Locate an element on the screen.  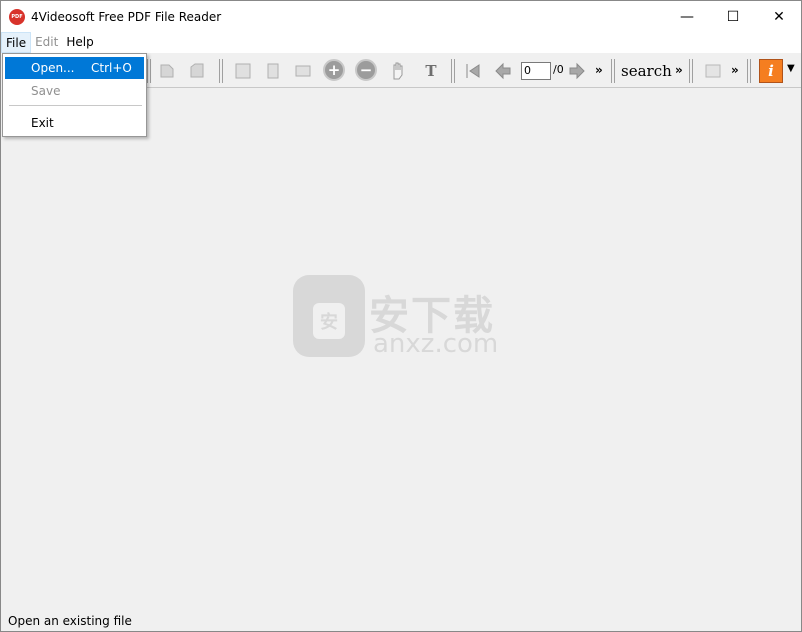
fit-width-icon is located at coordinates (303, 71).